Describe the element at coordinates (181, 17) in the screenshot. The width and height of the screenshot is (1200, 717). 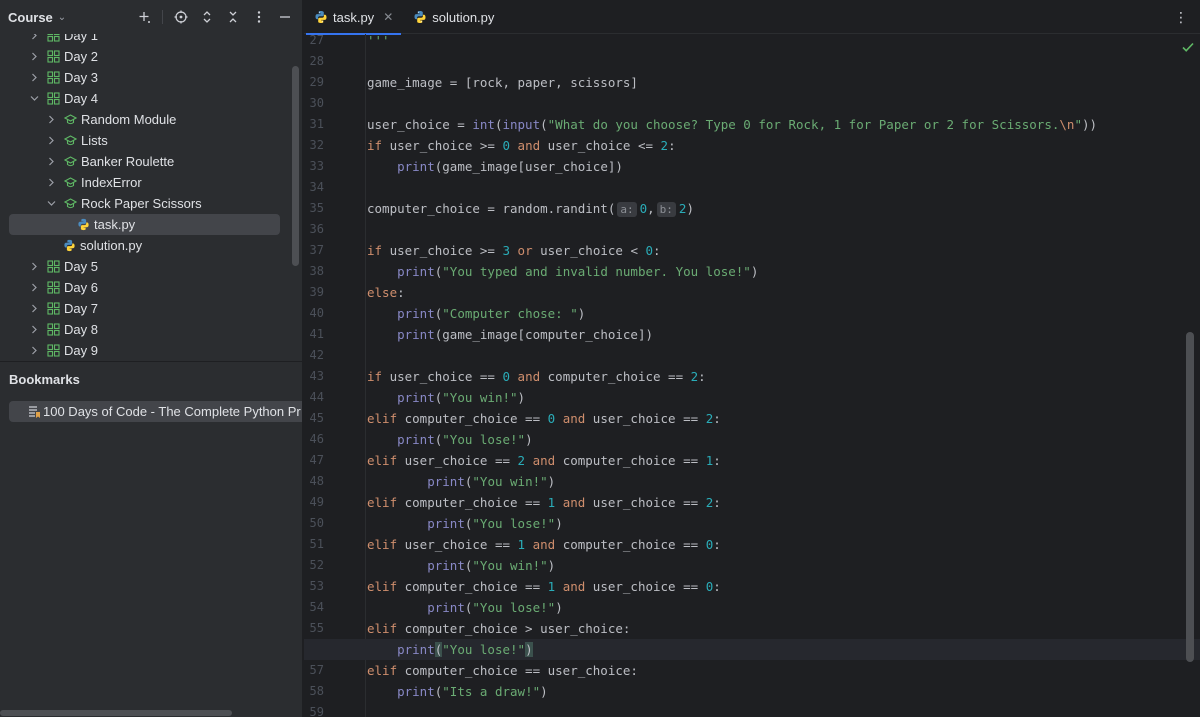
I see `locate-icon` at that location.